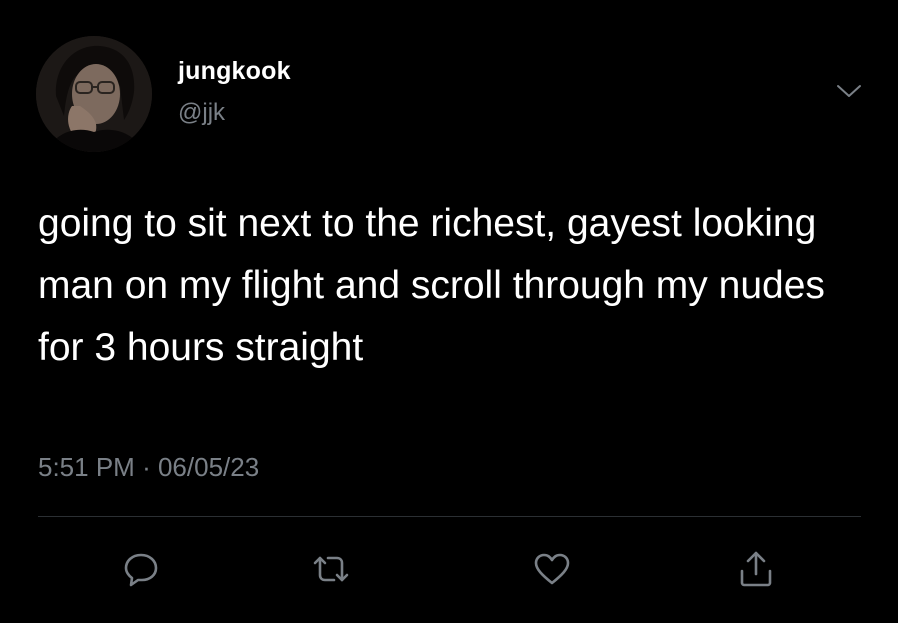 Image resolution: width=898 pixels, height=623 pixels. I want to click on reply-button, so click(141, 569).